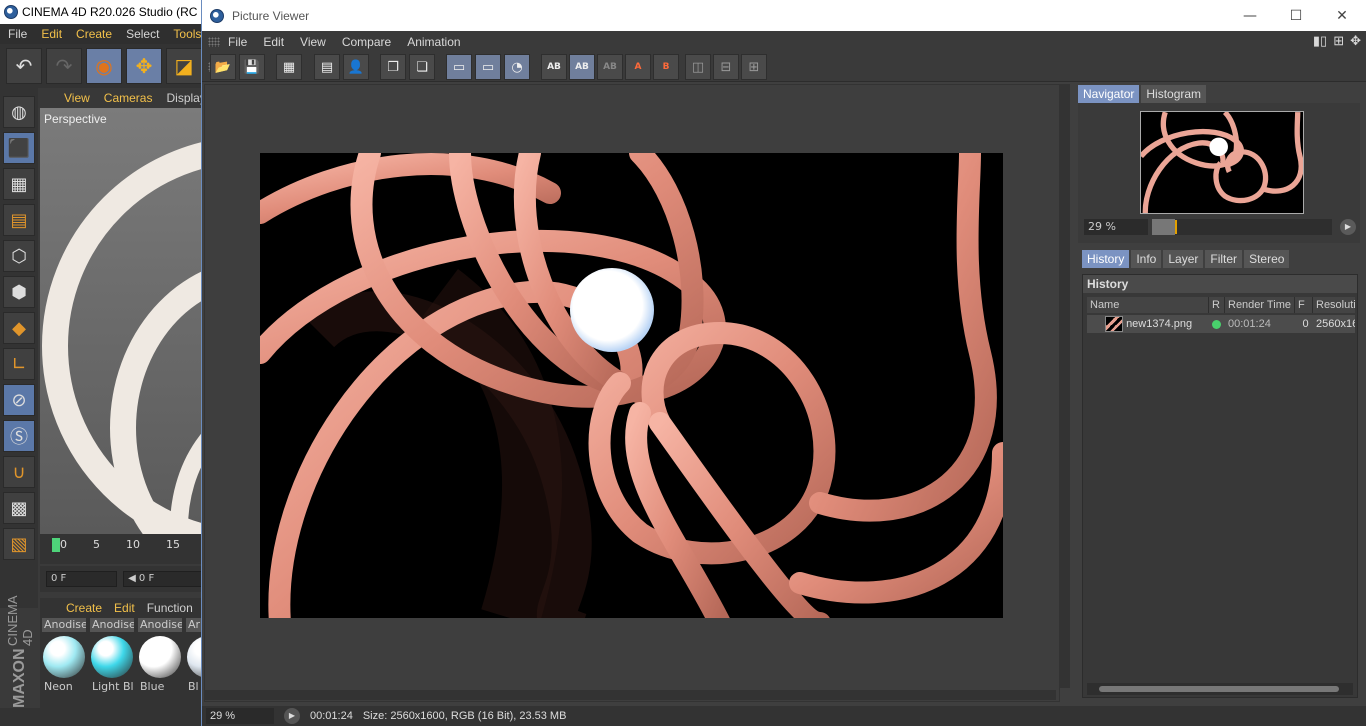 This screenshot has width=1366, height=726. I want to click on grid-icon: ▦, so click(289, 67).